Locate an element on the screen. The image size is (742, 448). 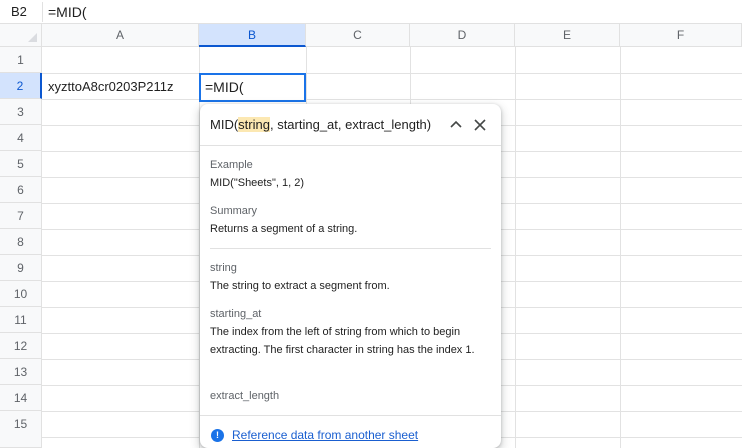
row-header-7: 7 is located at coordinates (21, 216).